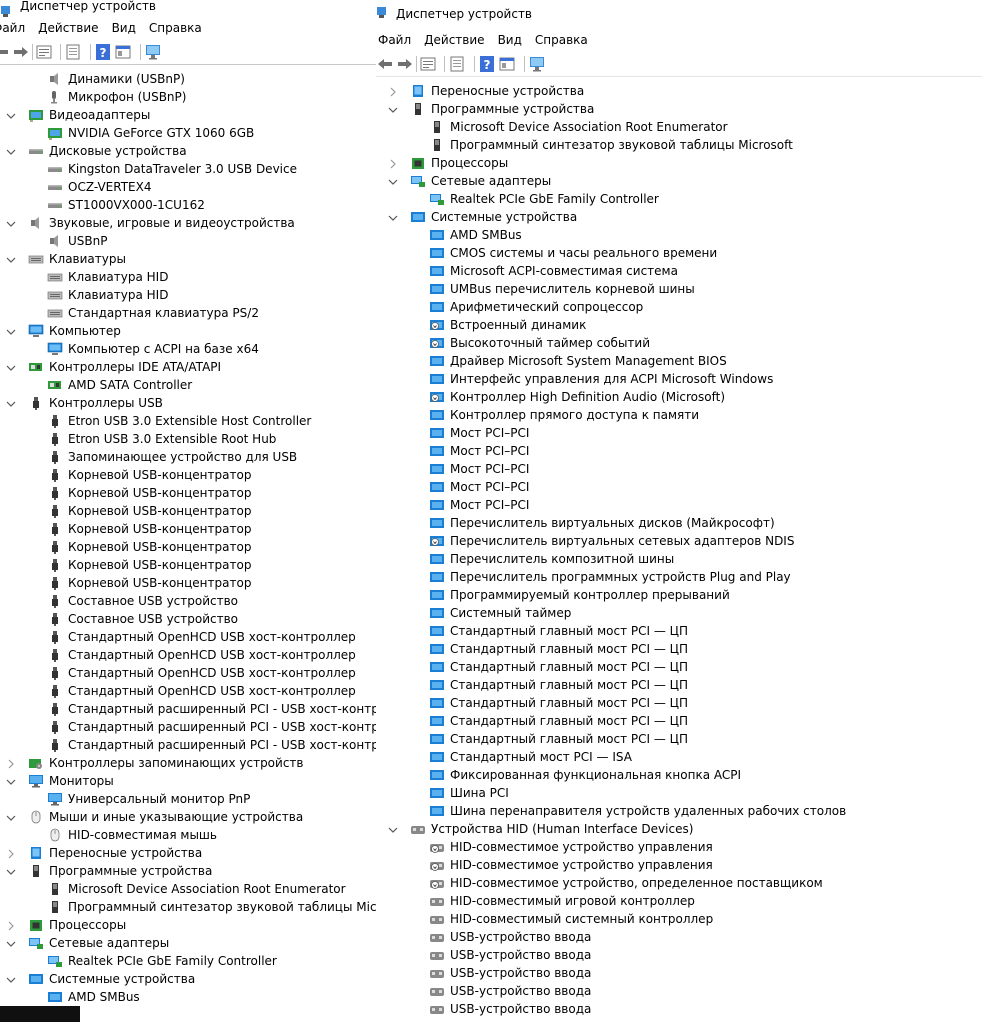  Describe the element at coordinates (679, 919) in the screenshot. I see `tree-item: HID-совместимый системный контроллер` at that location.